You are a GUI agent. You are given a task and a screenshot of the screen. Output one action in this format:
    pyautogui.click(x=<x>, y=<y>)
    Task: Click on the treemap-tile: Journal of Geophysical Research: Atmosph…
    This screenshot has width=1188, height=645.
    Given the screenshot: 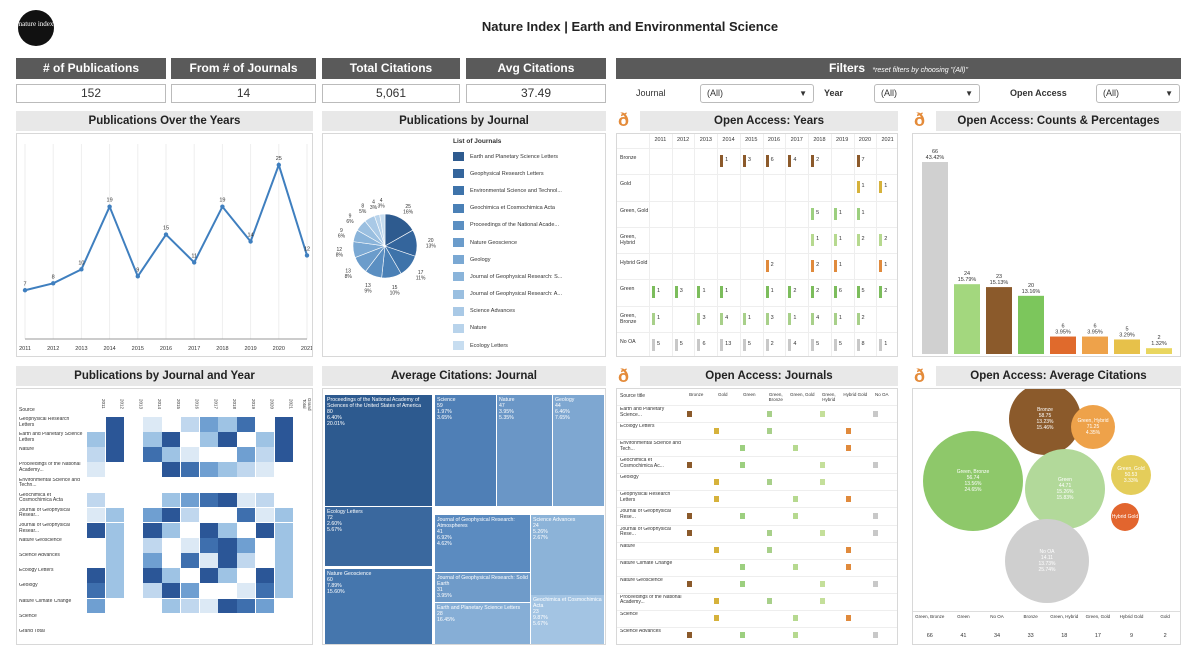 What is the action you would take?
    pyautogui.click(x=482, y=543)
    